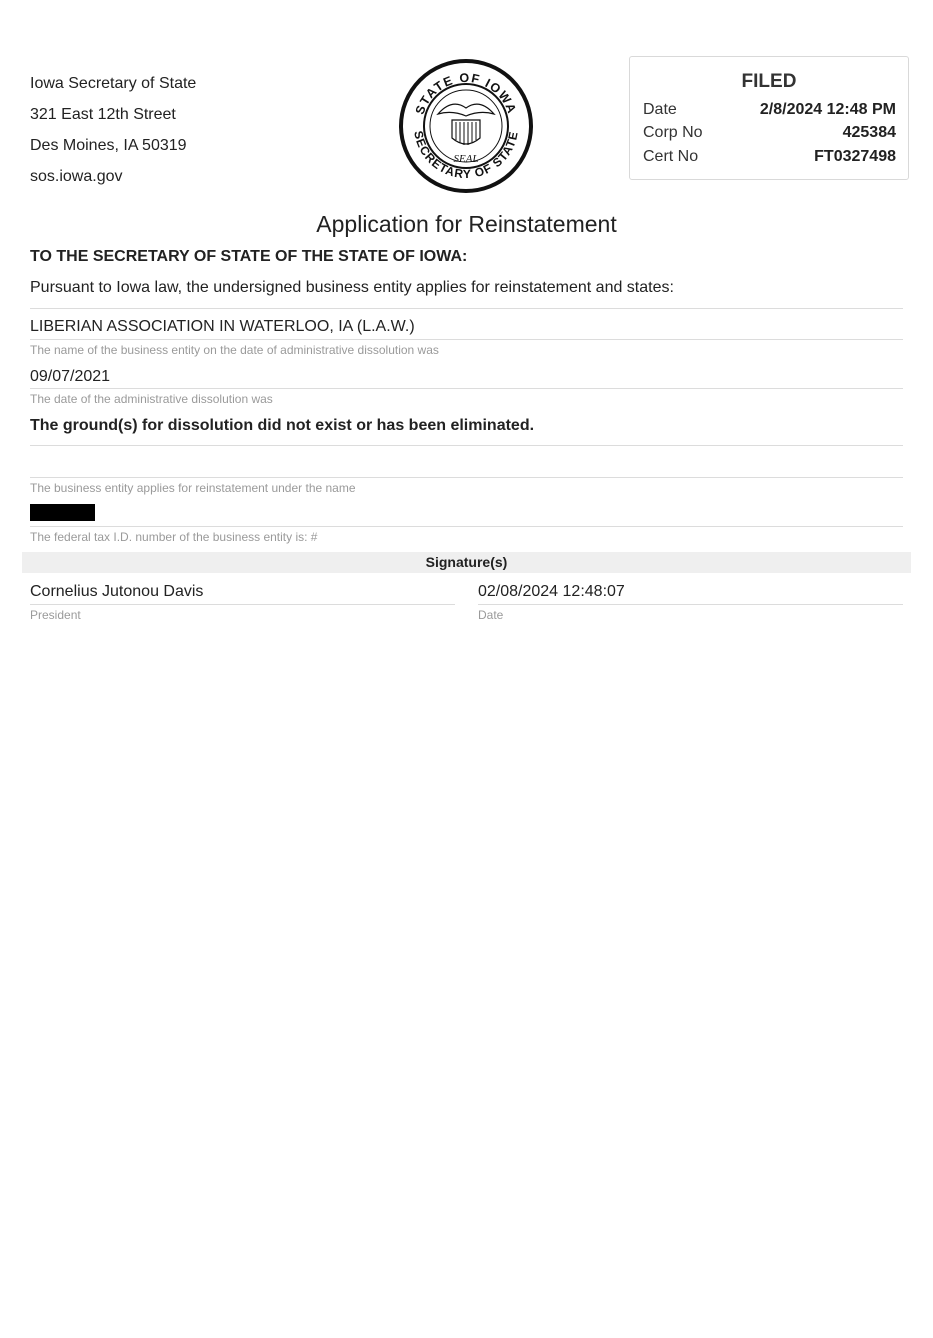 The image size is (933, 1338). What do you see at coordinates (465, 159) in the screenshot?
I see `seal-center-text: SEAL` at bounding box center [465, 159].